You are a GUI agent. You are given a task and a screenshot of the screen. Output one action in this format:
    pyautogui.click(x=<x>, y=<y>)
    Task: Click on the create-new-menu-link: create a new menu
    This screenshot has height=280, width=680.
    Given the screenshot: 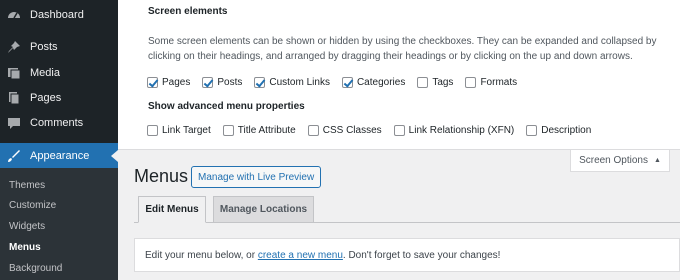 What is the action you would take?
    pyautogui.click(x=300, y=255)
    